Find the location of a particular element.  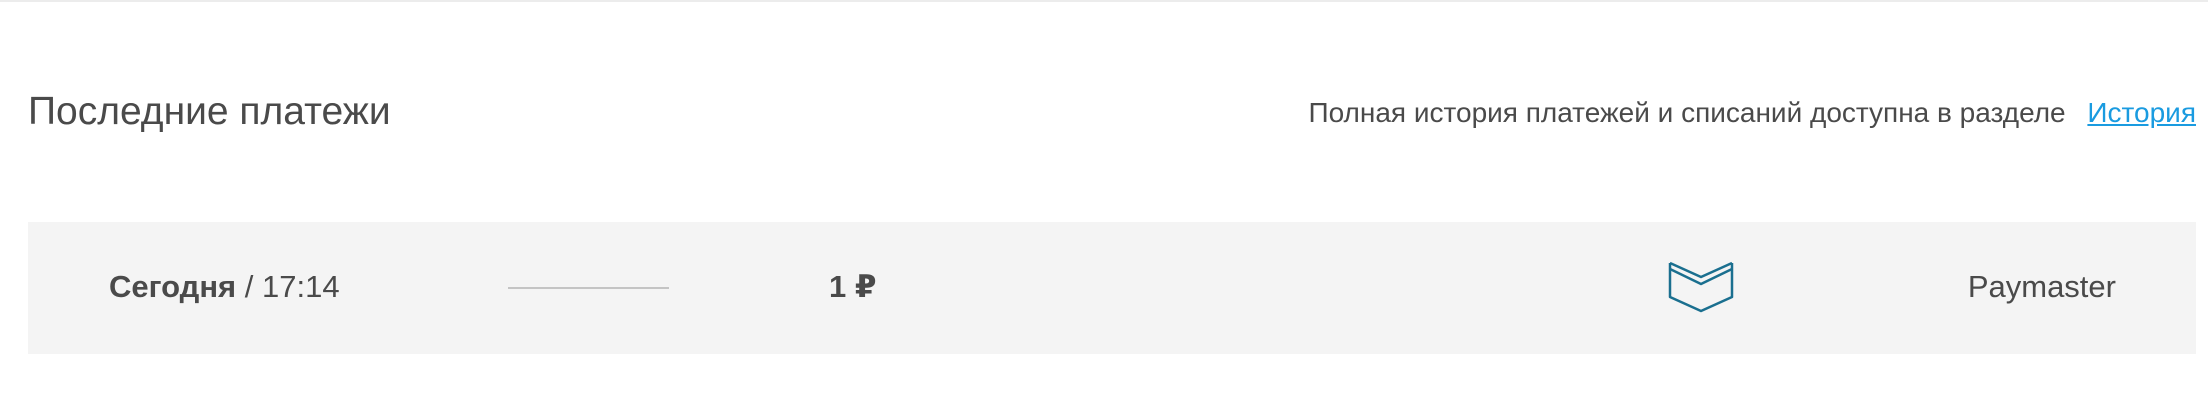

payment-method: Paymaster is located at coordinates (2041, 286).